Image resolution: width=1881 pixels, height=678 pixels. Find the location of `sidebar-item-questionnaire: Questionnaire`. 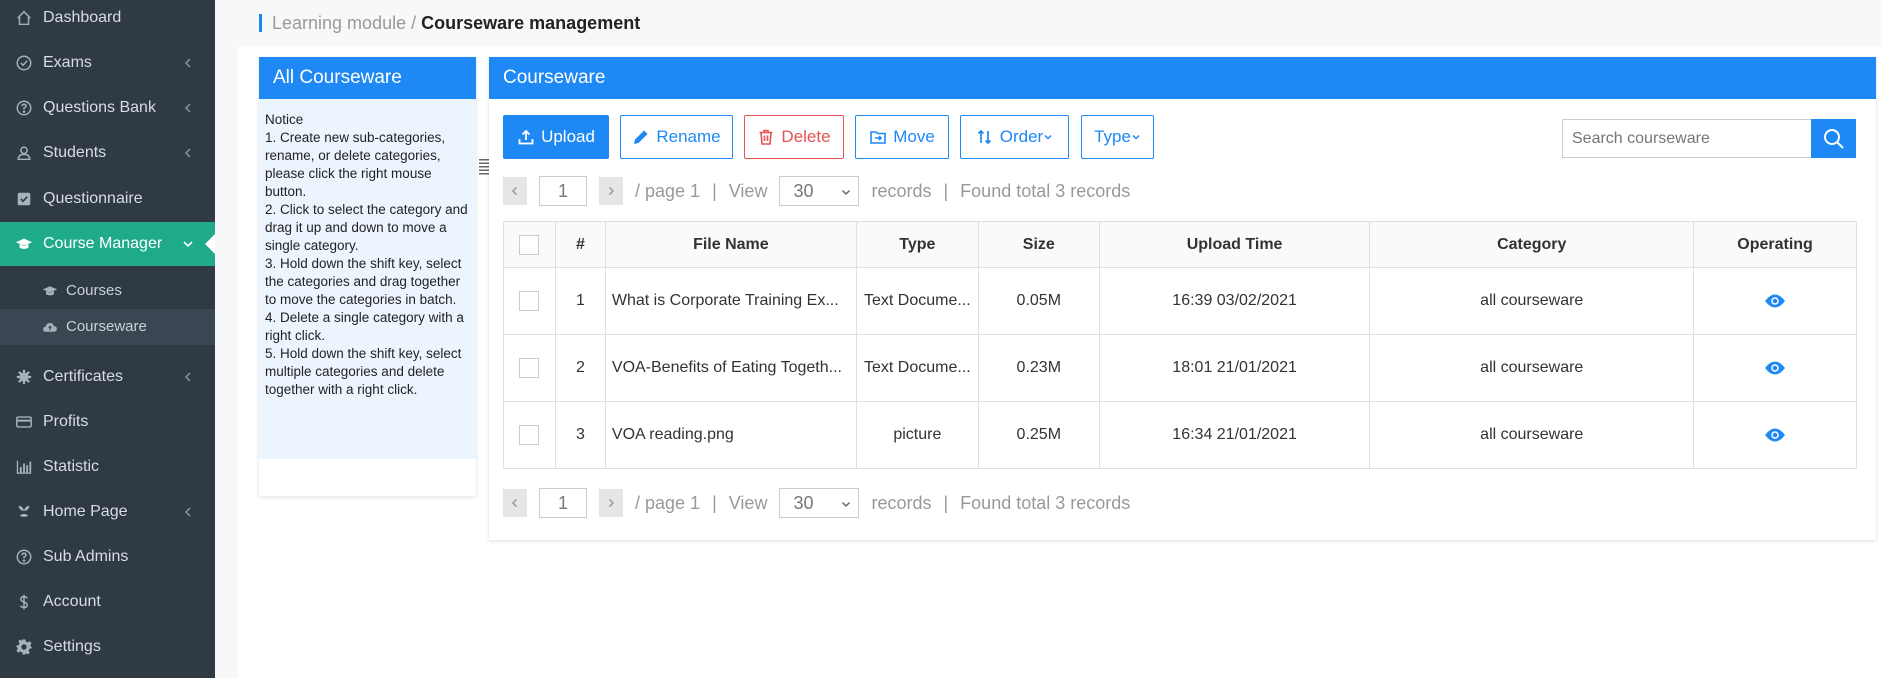

sidebar-item-questionnaire: Questionnaire is located at coordinates (107, 199).